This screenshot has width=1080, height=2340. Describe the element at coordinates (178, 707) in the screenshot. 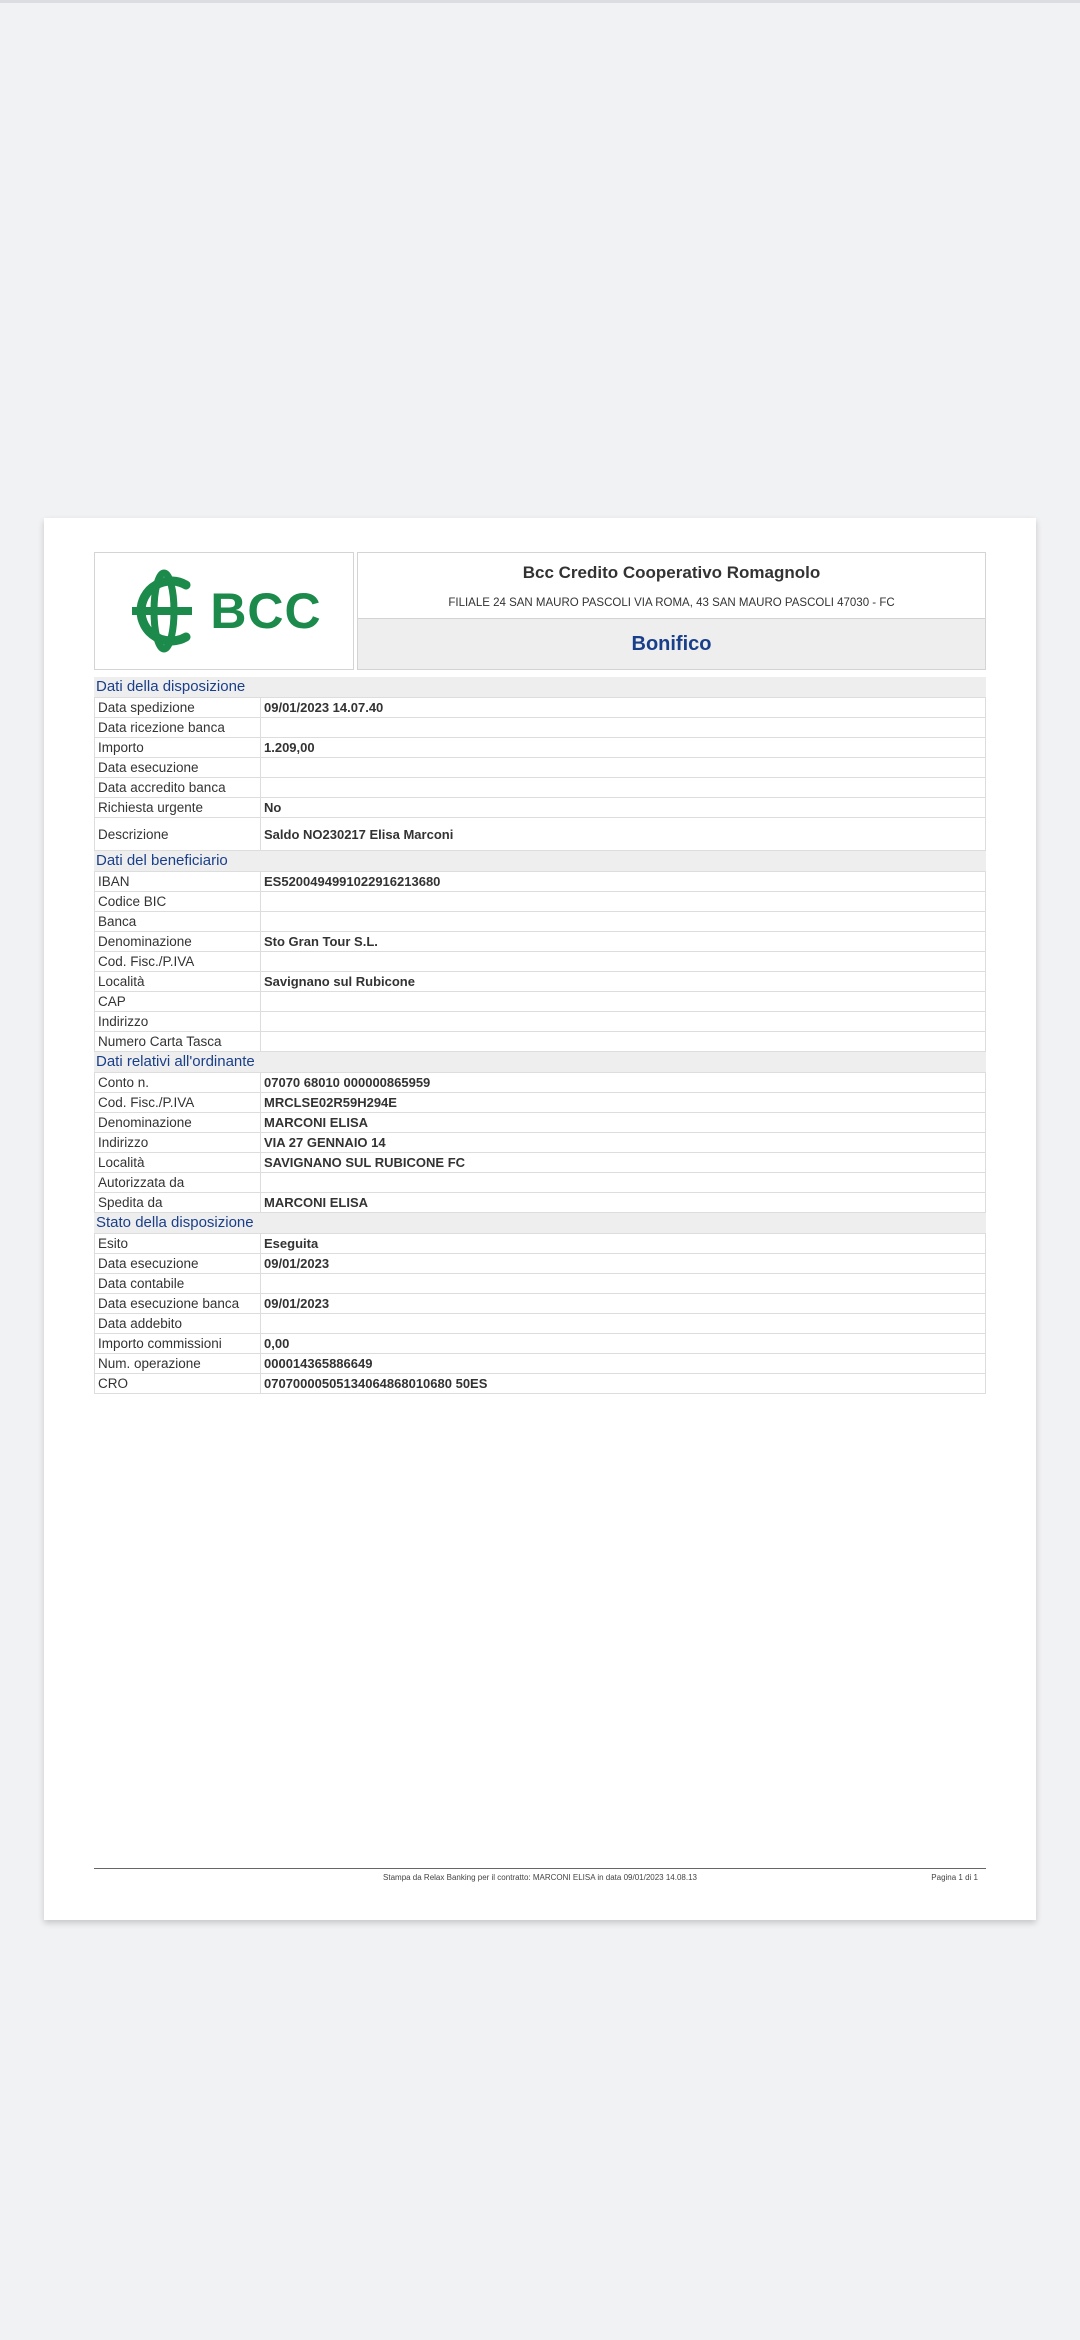

I see `field-label: Data spedizione` at that location.